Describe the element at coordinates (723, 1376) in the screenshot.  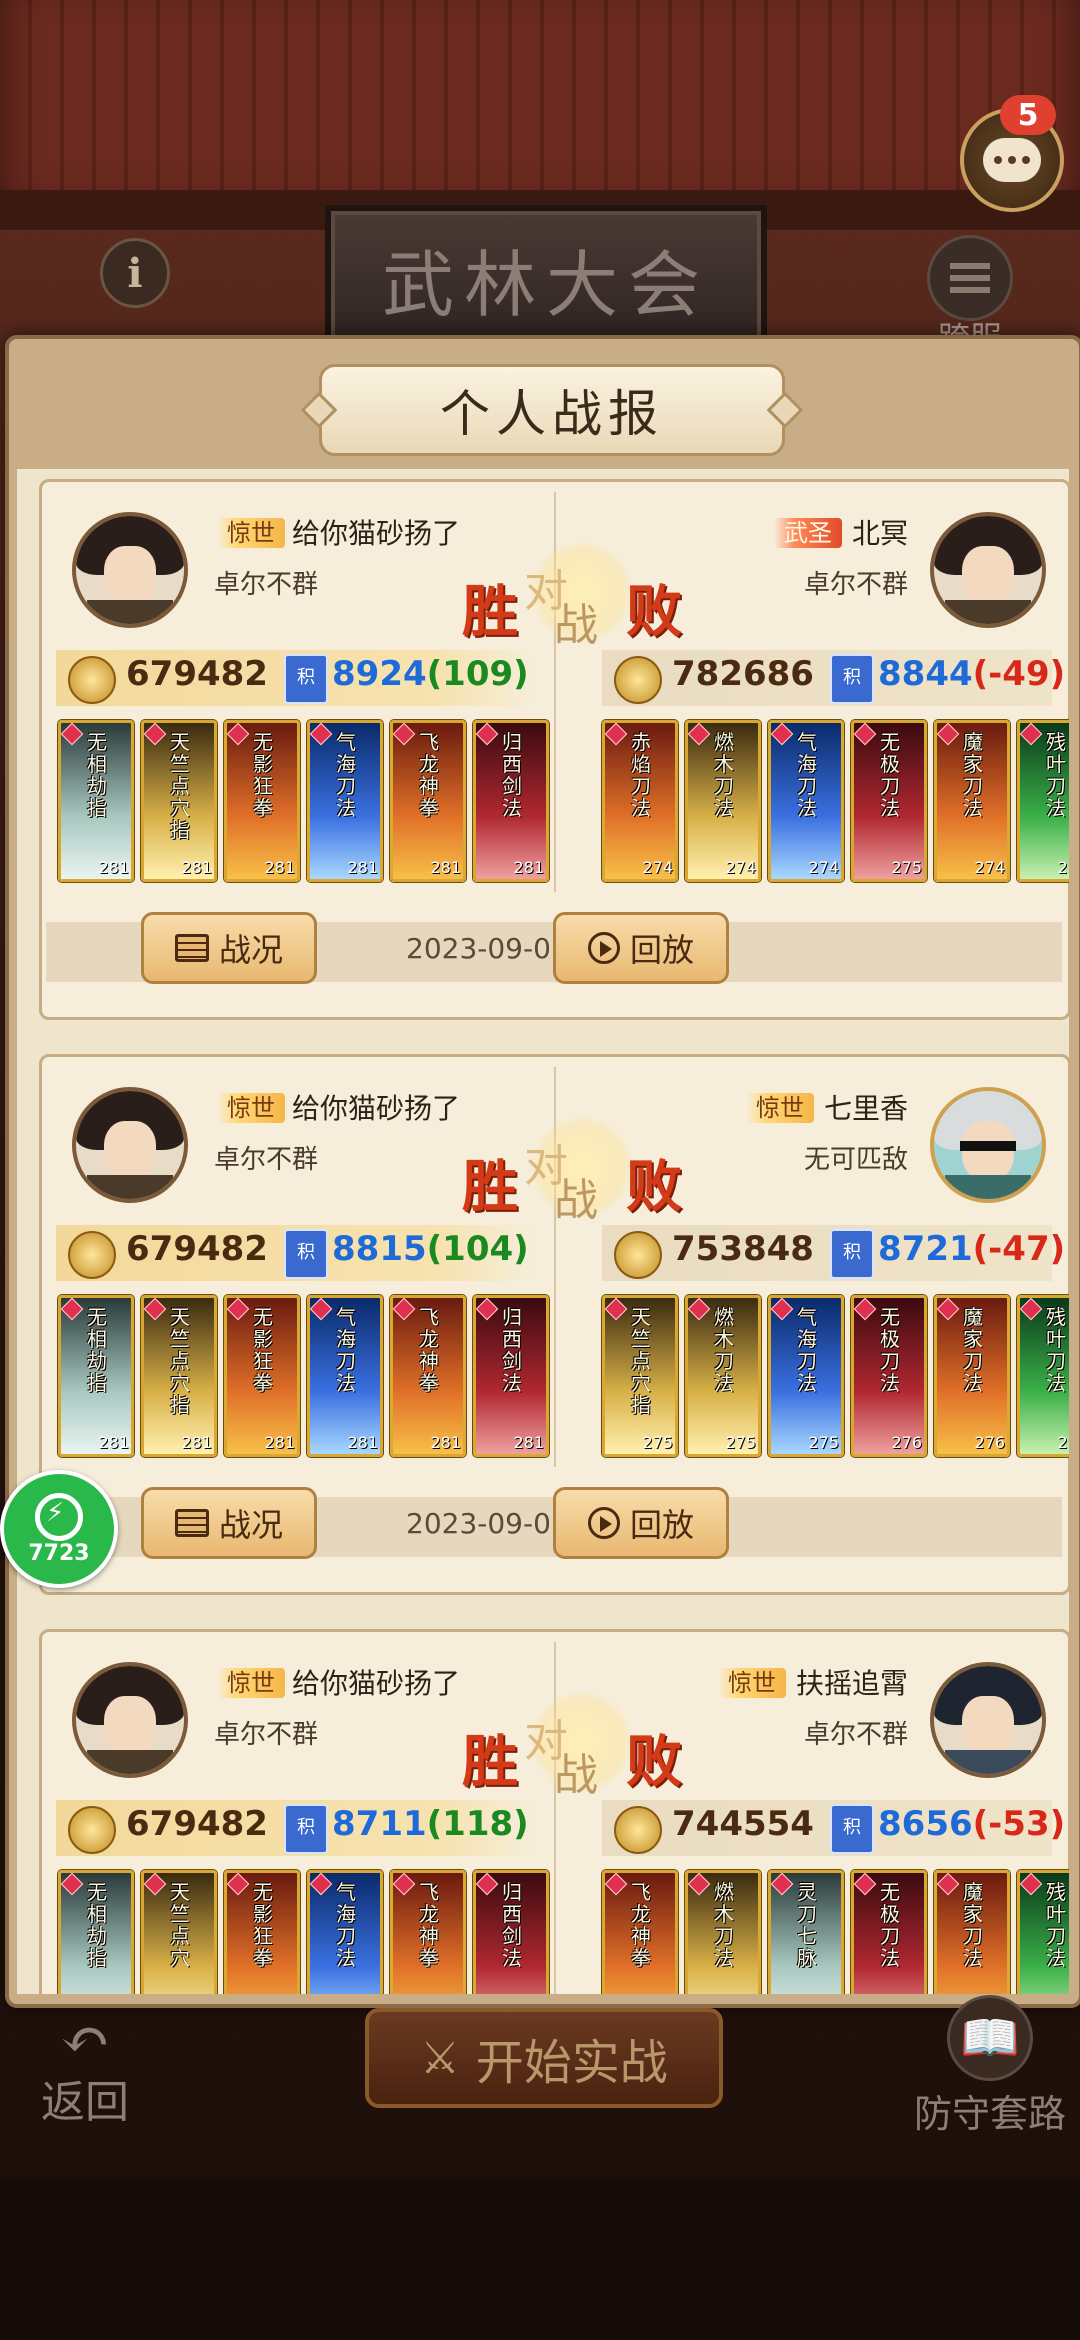
I see `skill-card: 燃木刀法 275` at that location.